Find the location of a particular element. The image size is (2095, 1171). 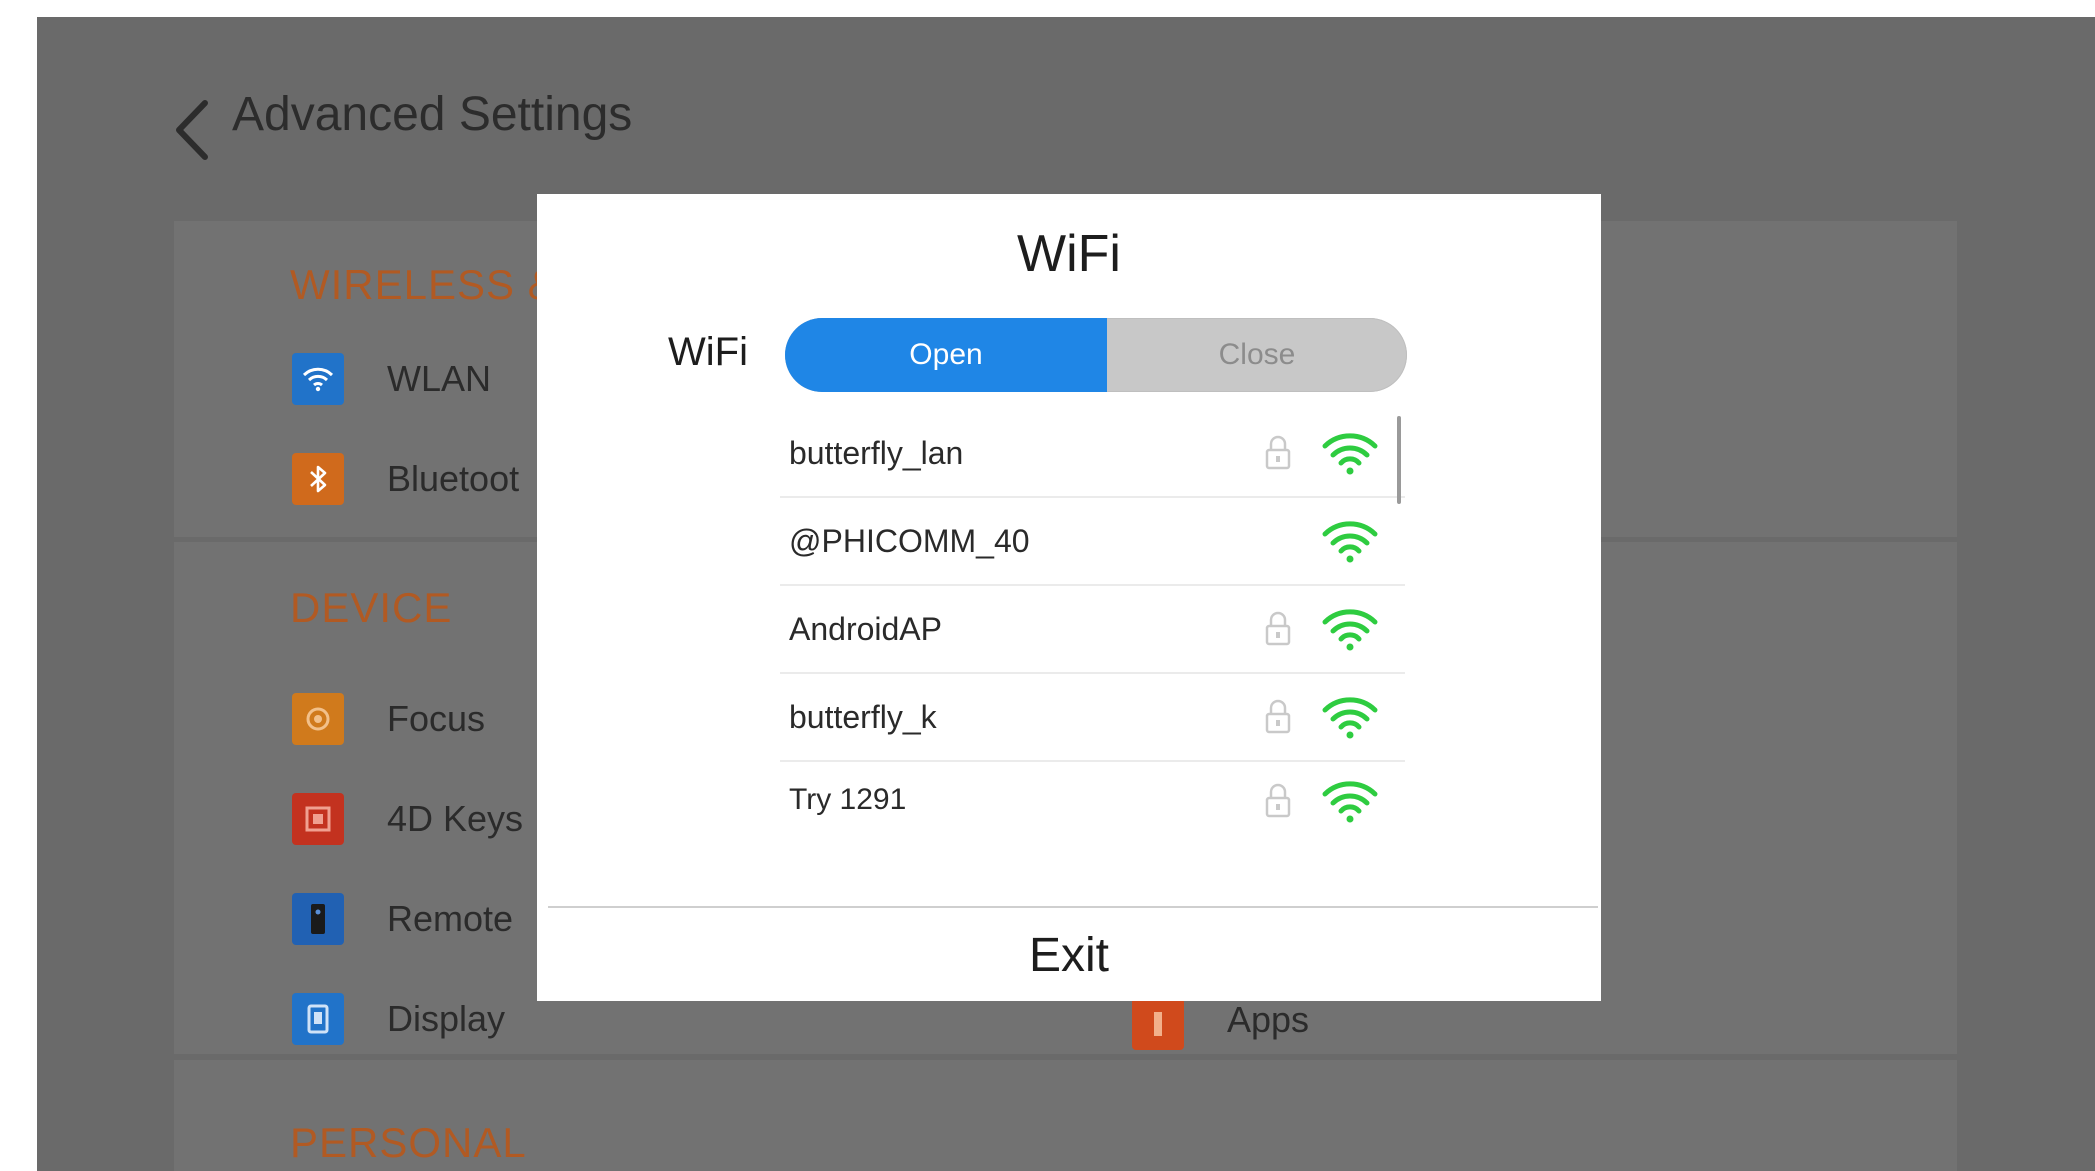

network-name: Try 1291 is located at coordinates (848, 799).